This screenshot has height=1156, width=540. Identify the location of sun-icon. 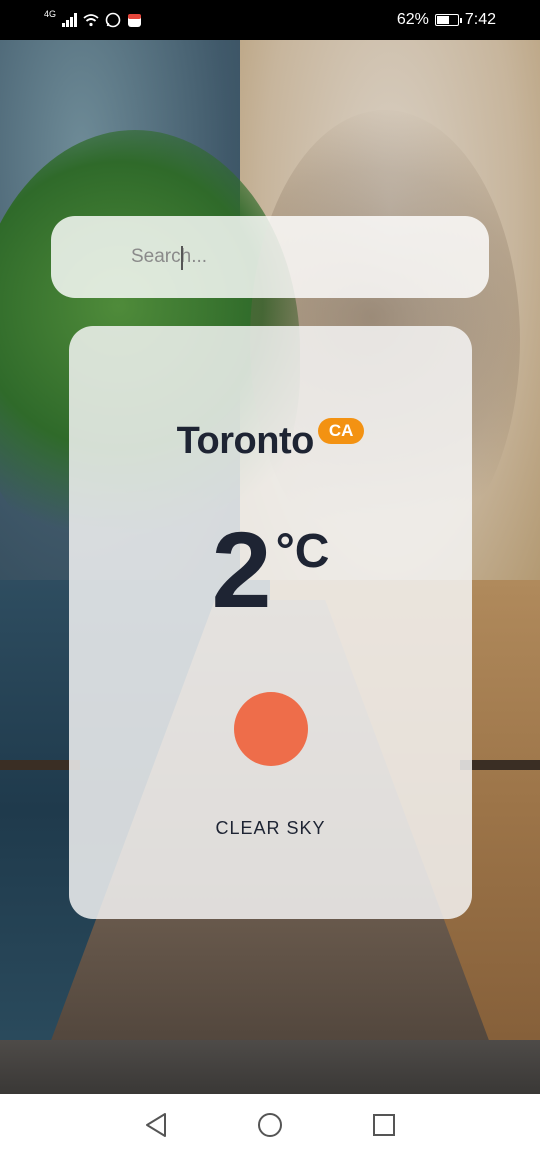
(271, 729).